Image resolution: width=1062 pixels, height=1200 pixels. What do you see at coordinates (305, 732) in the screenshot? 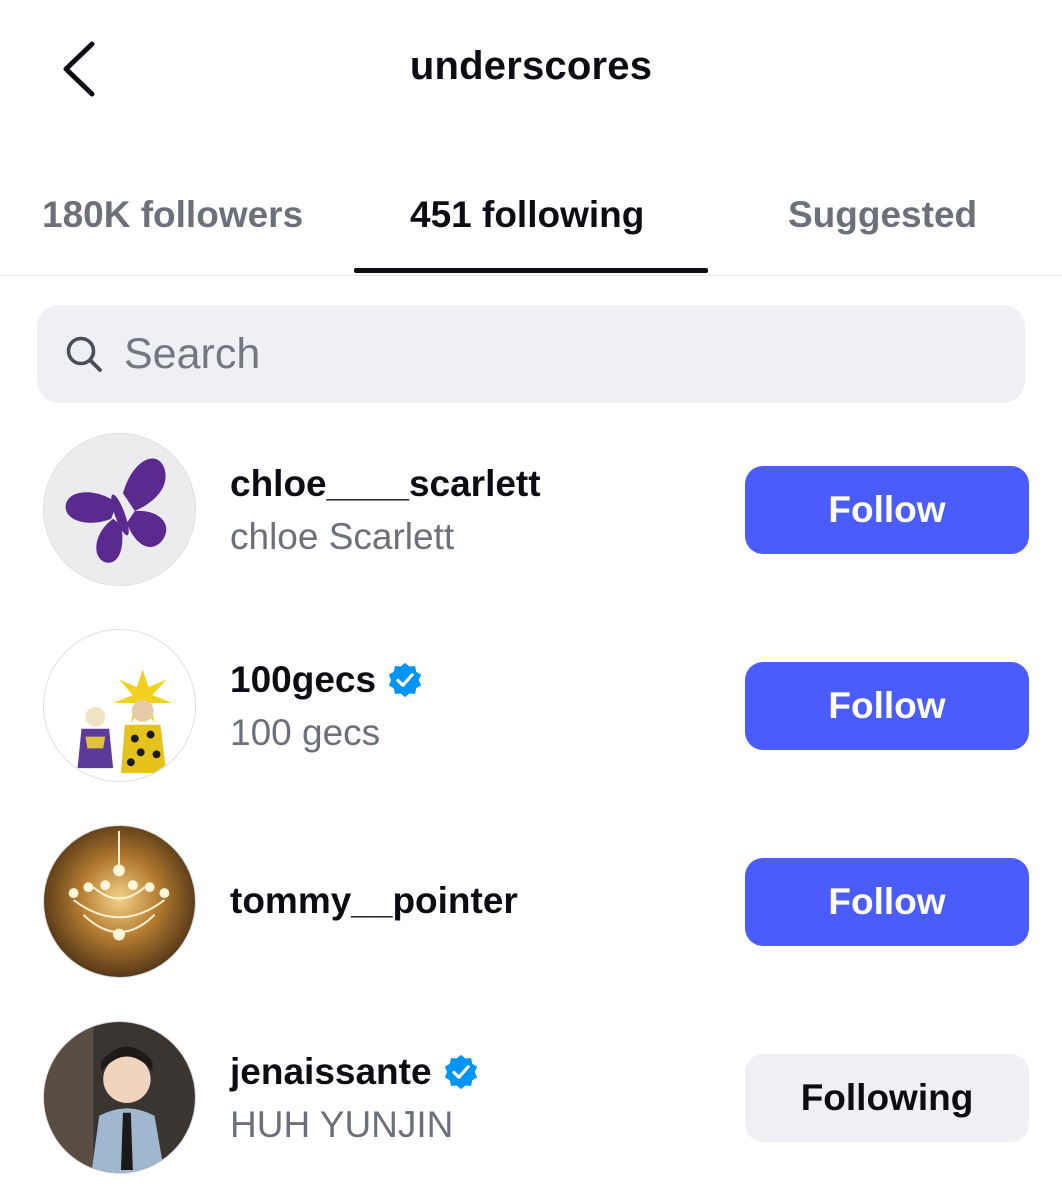
I see `full-name: 100 gecs` at bounding box center [305, 732].